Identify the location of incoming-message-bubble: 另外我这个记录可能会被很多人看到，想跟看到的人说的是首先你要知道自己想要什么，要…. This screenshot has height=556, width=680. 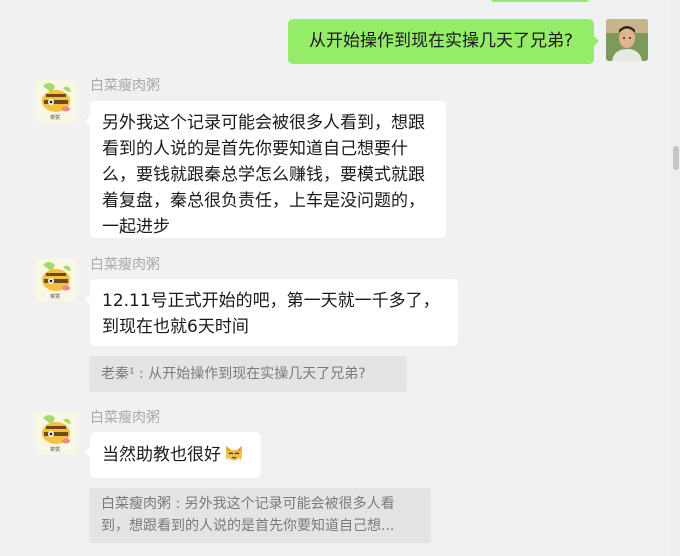
(265, 169).